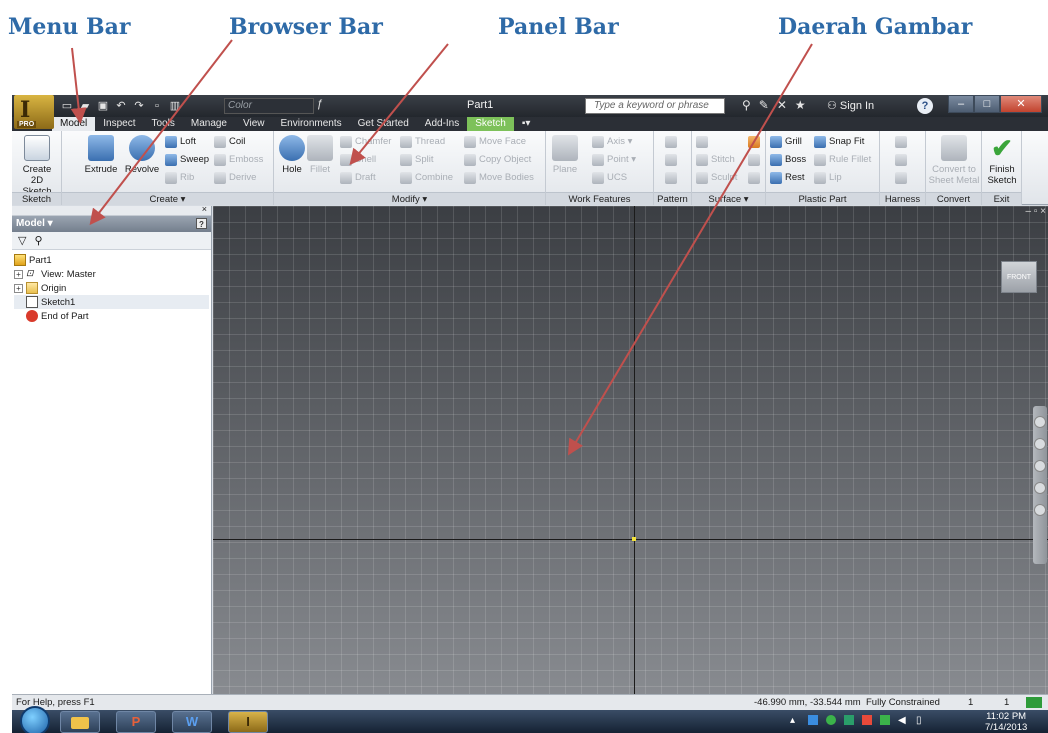 The height and width of the screenshot is (733, 1048). What do you see at coordinates (179, 178) in the screenshot?
I see `rib-button: Rib` at bounding box center [179, 178].